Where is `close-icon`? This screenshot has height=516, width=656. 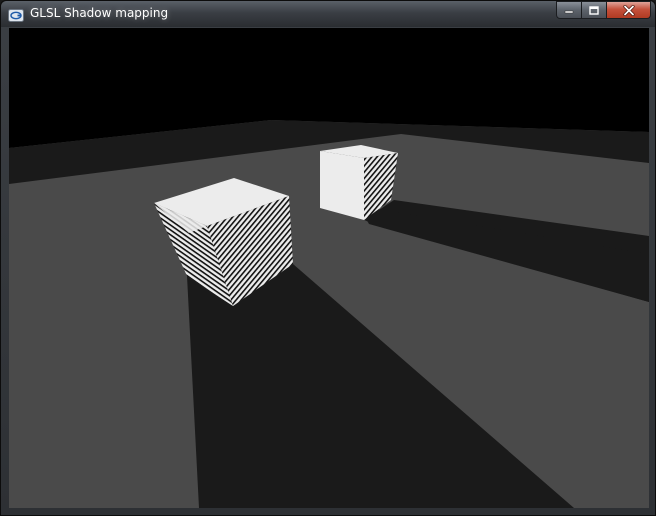
close-icon is located at coordinates (628, 10).